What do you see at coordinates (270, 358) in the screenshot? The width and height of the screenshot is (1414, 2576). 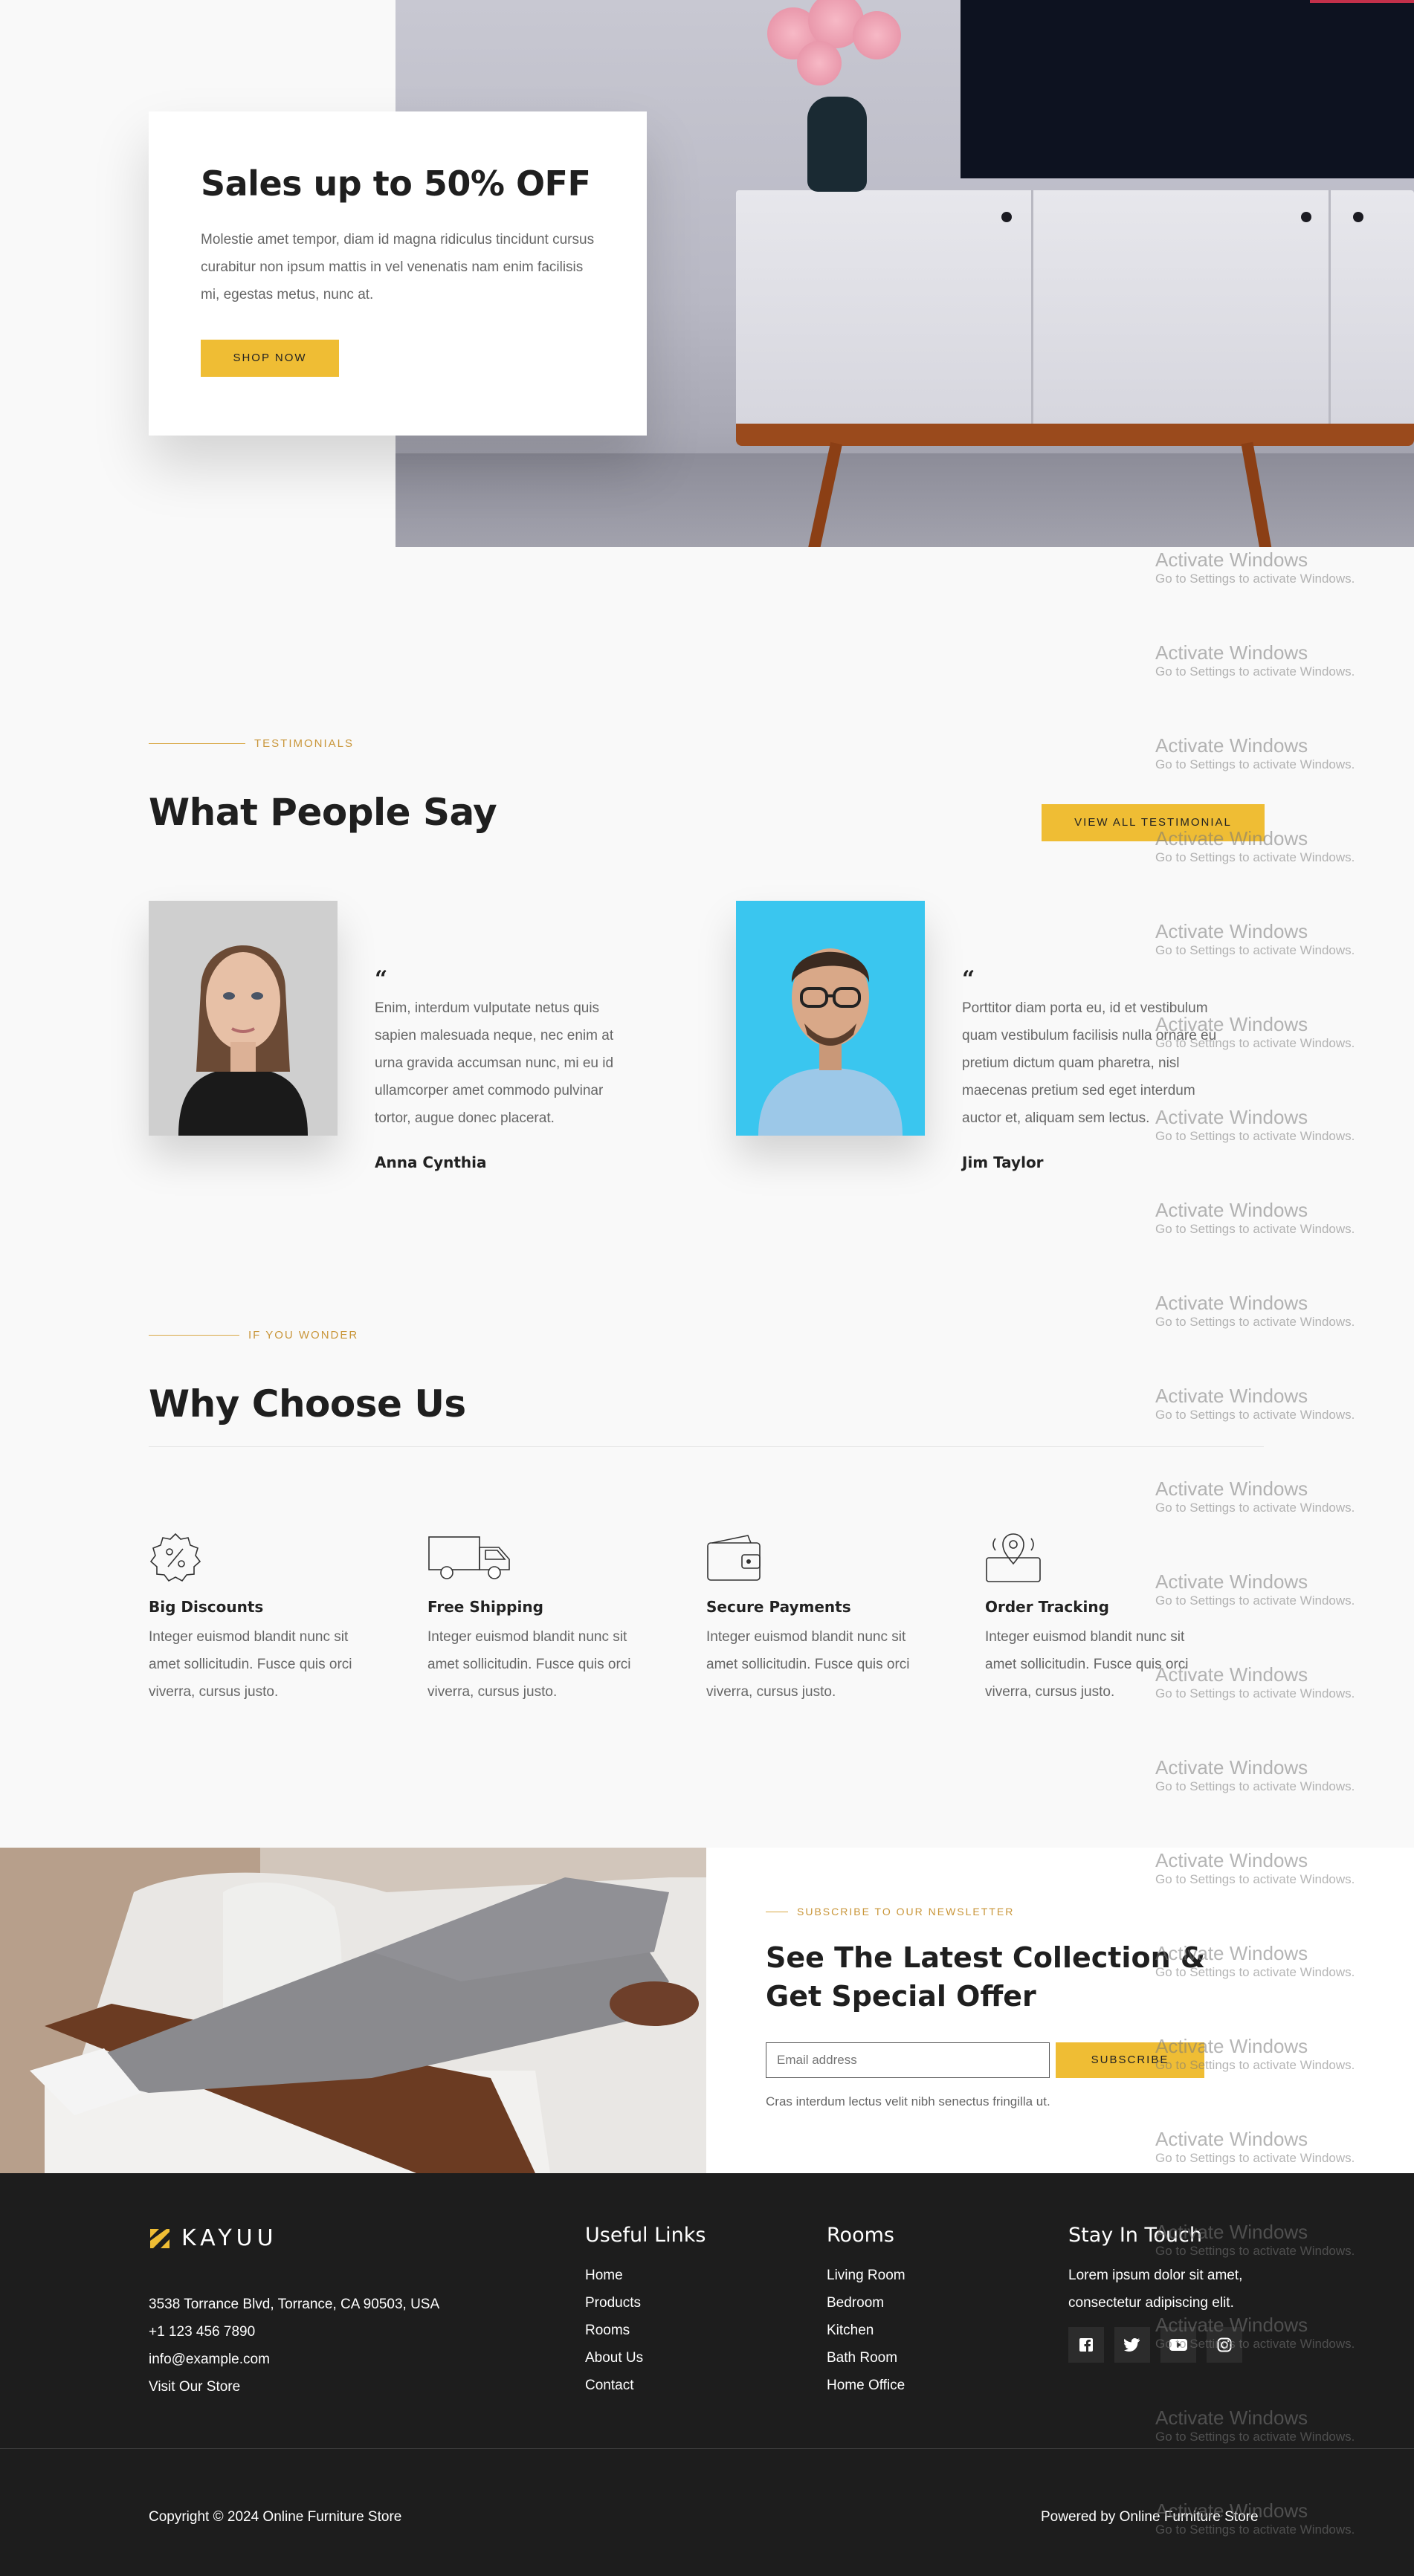 I see `shop-now-button: SHOP NOW` at bounding box center [270, 358].